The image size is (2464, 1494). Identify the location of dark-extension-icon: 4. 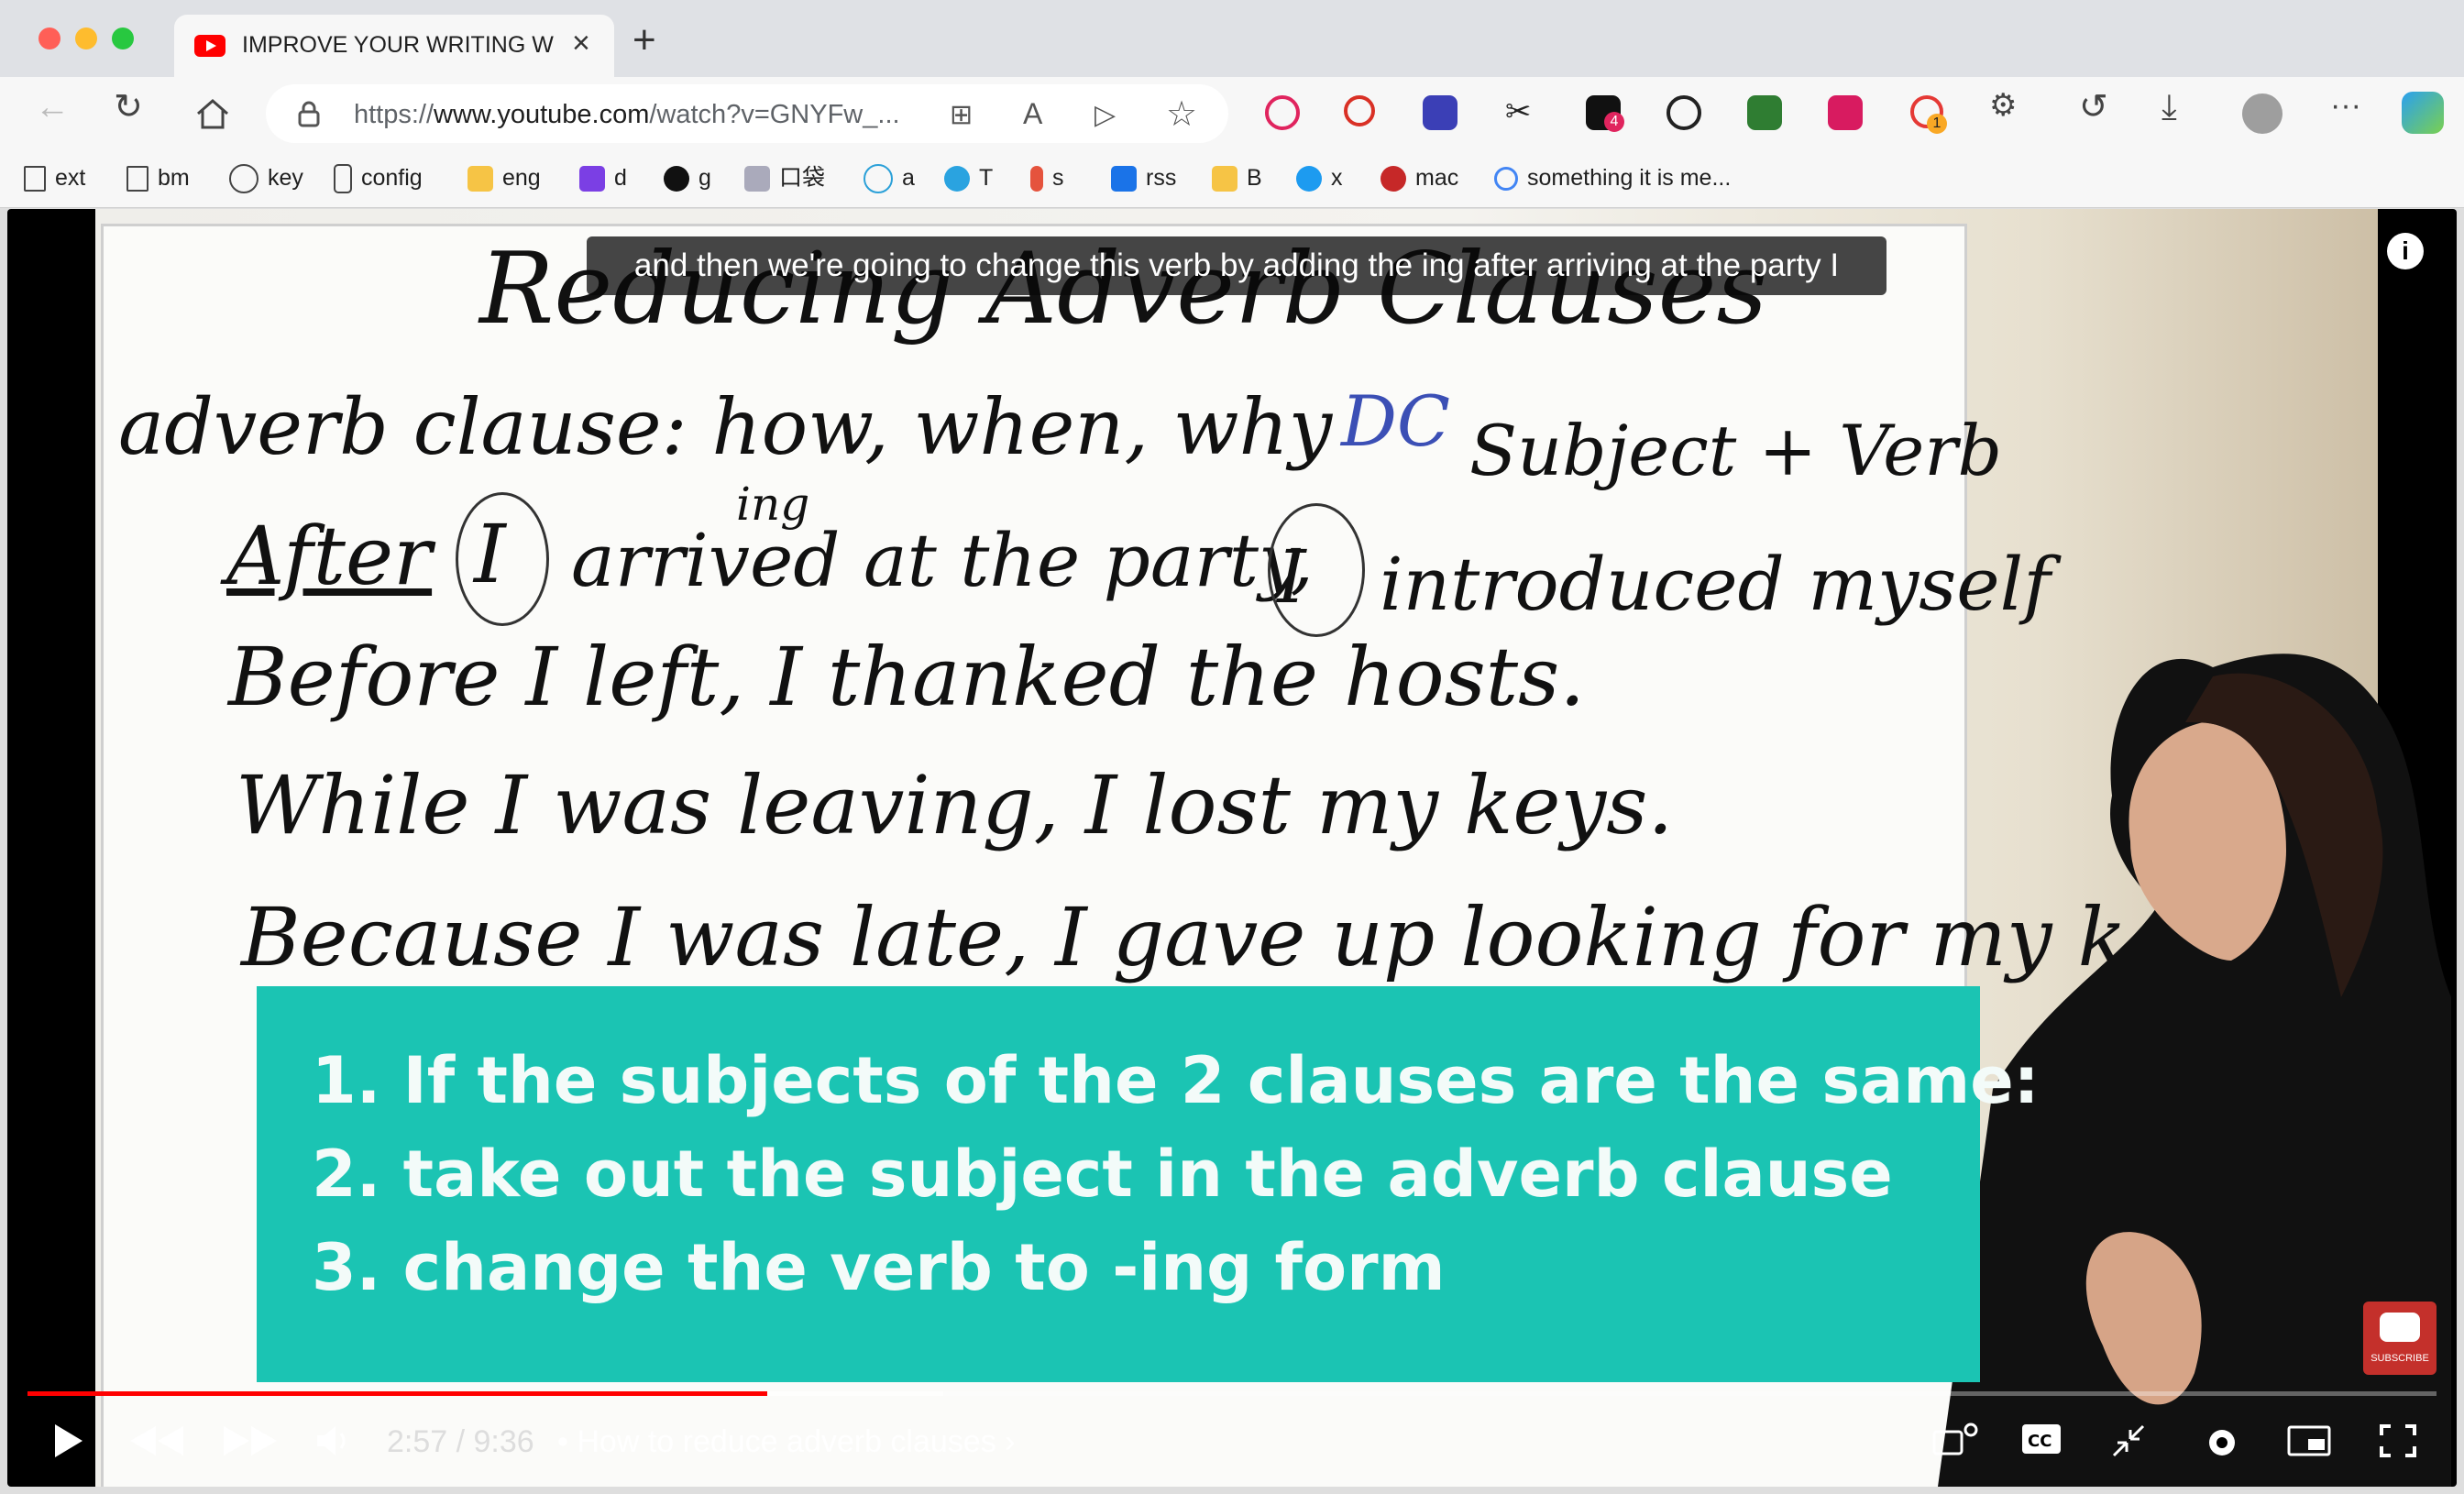
(1605, 114).